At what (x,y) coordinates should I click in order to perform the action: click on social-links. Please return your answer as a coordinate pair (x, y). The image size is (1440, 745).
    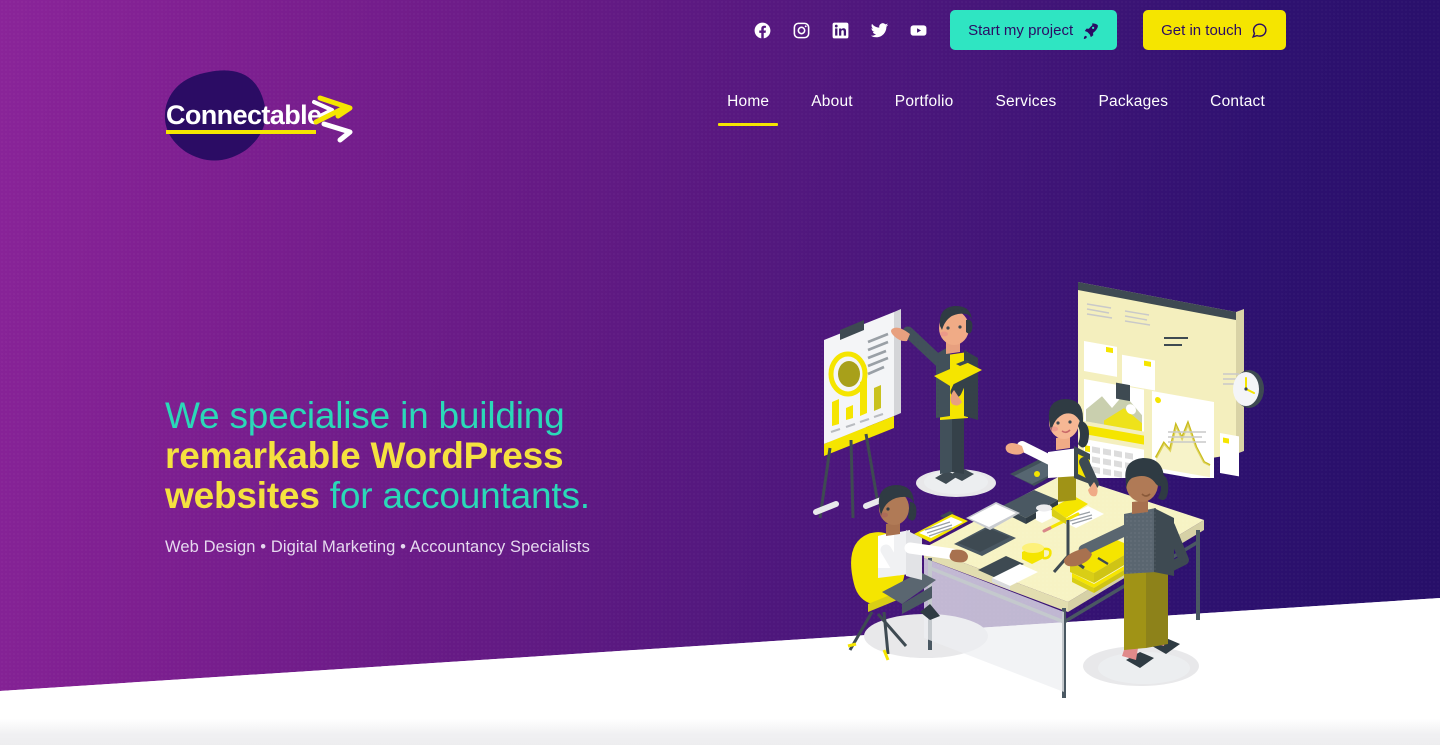
    Looking at the image, I should click on (840, 30).